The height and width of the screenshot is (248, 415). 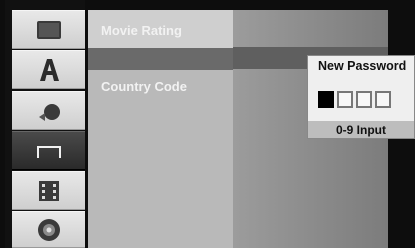 What do you see at coordinates (361, 129) in the screenshot?
I see `input-hint: 0-9 Input` at bounding box center [361, 129].